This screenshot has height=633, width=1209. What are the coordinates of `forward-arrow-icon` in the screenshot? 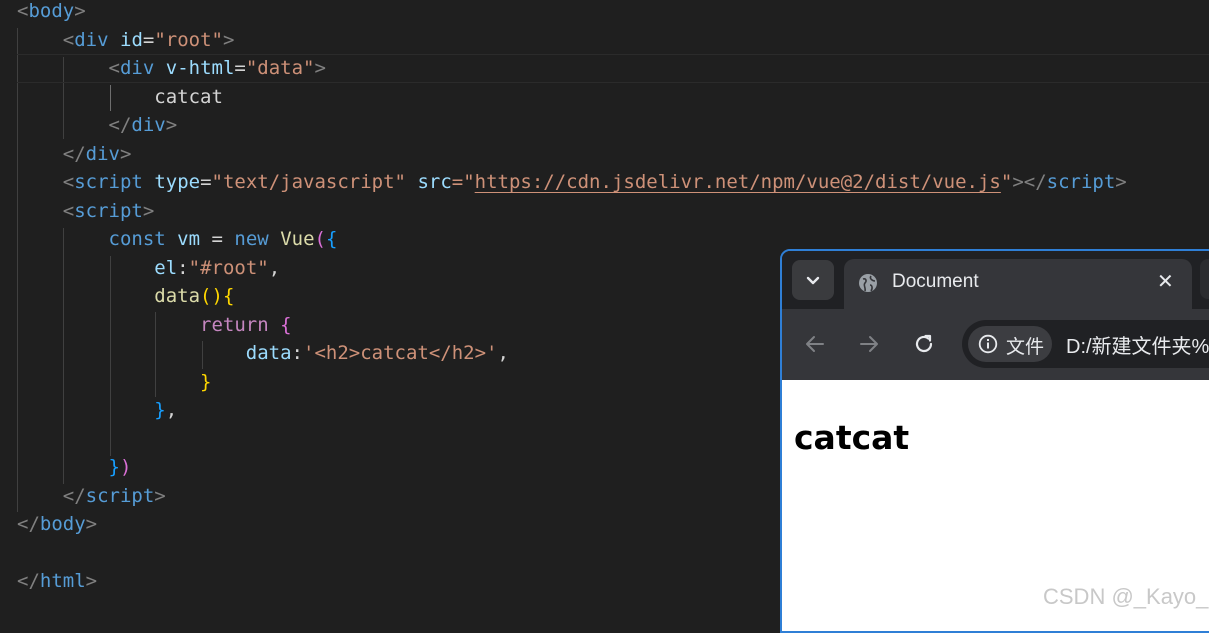 It's located at (869, 344).